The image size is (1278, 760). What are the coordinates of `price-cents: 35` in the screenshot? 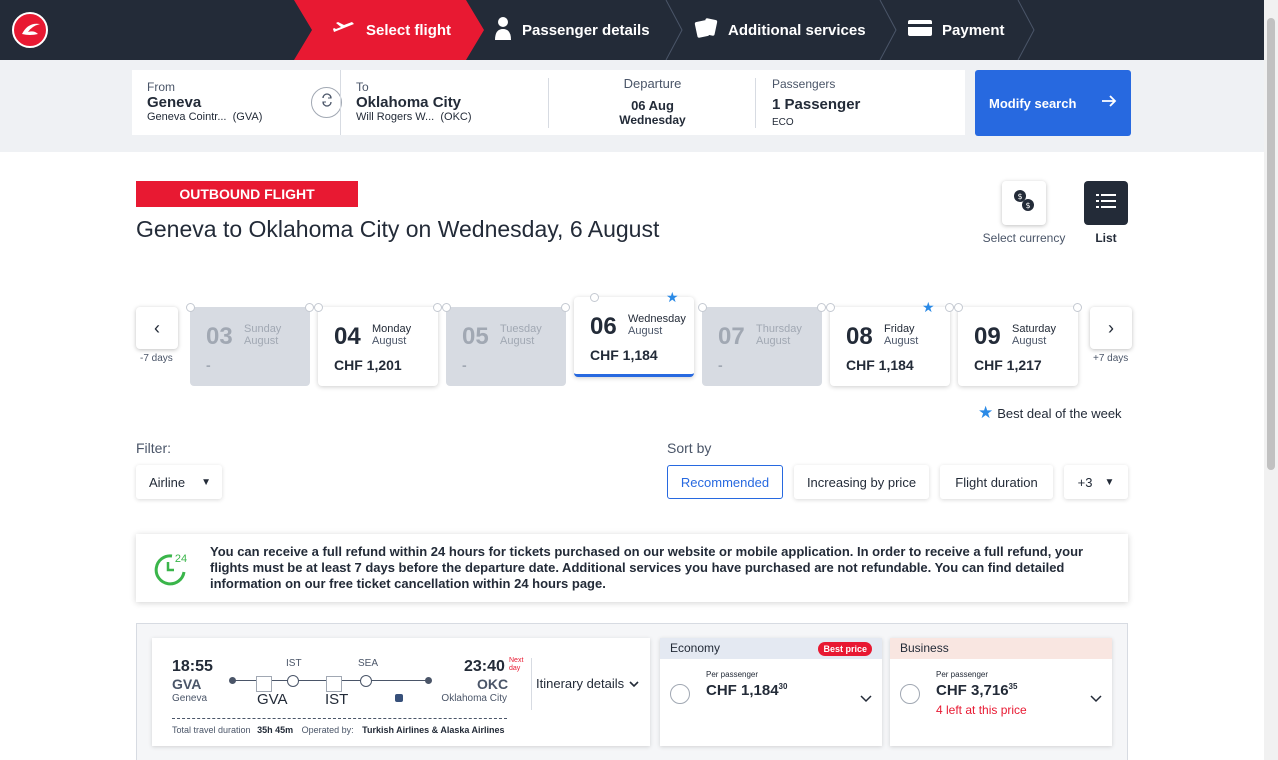 It's located at (1013, 686).